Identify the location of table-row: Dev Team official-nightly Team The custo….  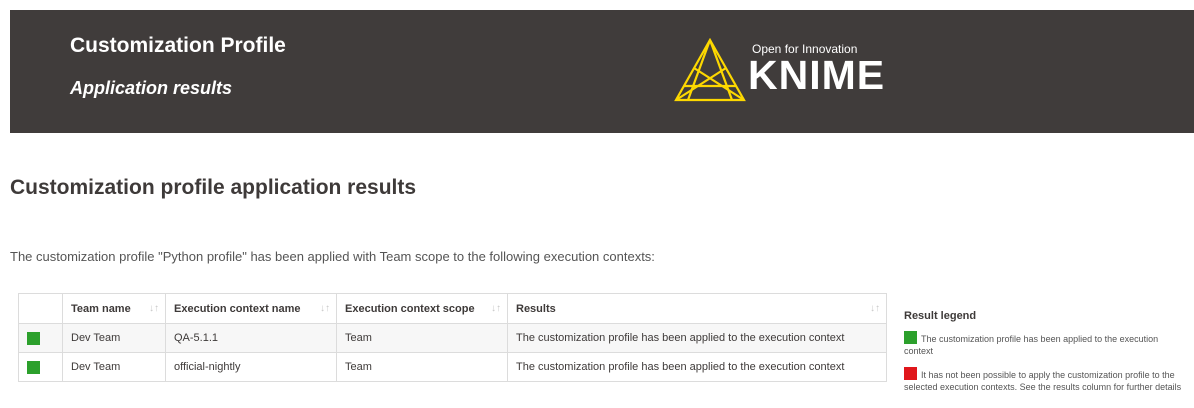
(452, 367).